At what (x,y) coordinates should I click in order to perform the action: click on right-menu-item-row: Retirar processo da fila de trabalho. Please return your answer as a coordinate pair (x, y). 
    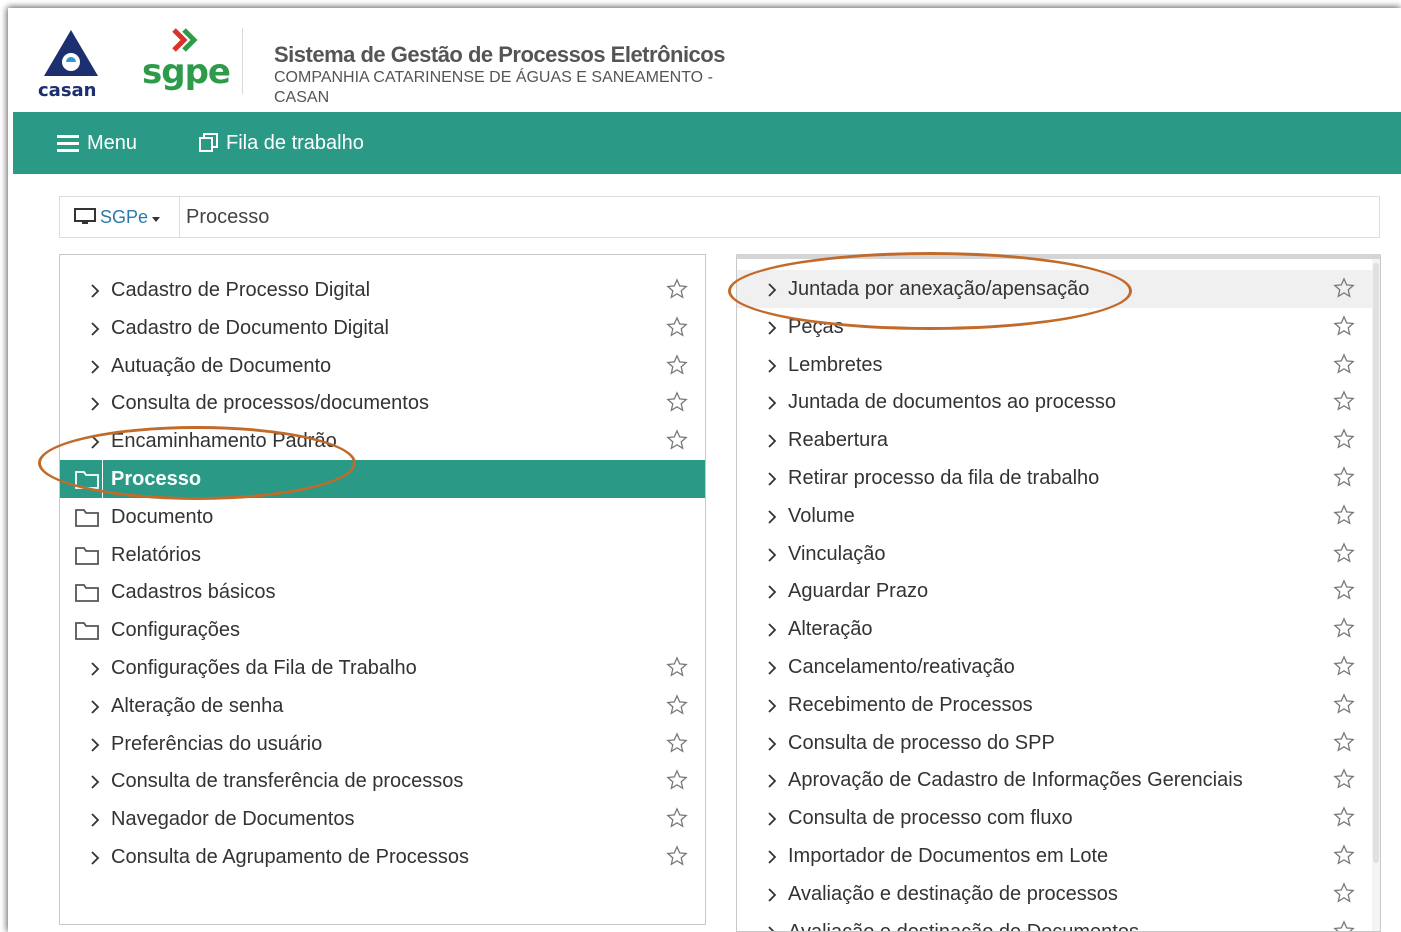
    Looking at the image, I should click on (1058, 478).